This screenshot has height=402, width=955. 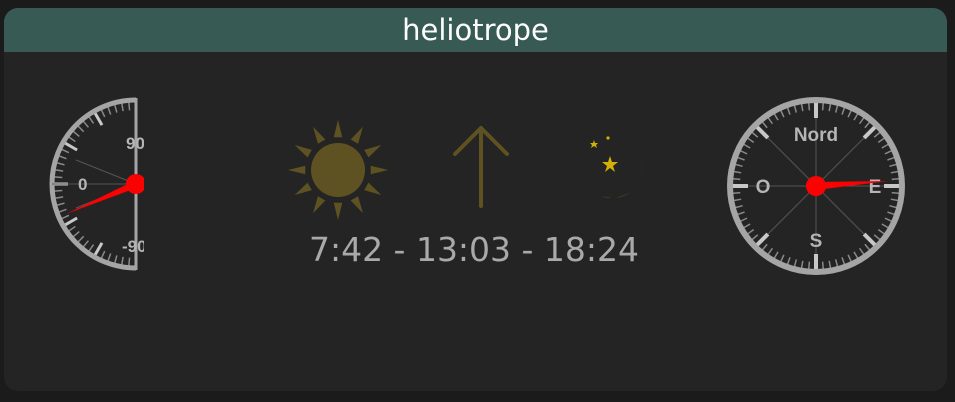 I want to click on compass-label-east: E, so click(x=875, y=187).